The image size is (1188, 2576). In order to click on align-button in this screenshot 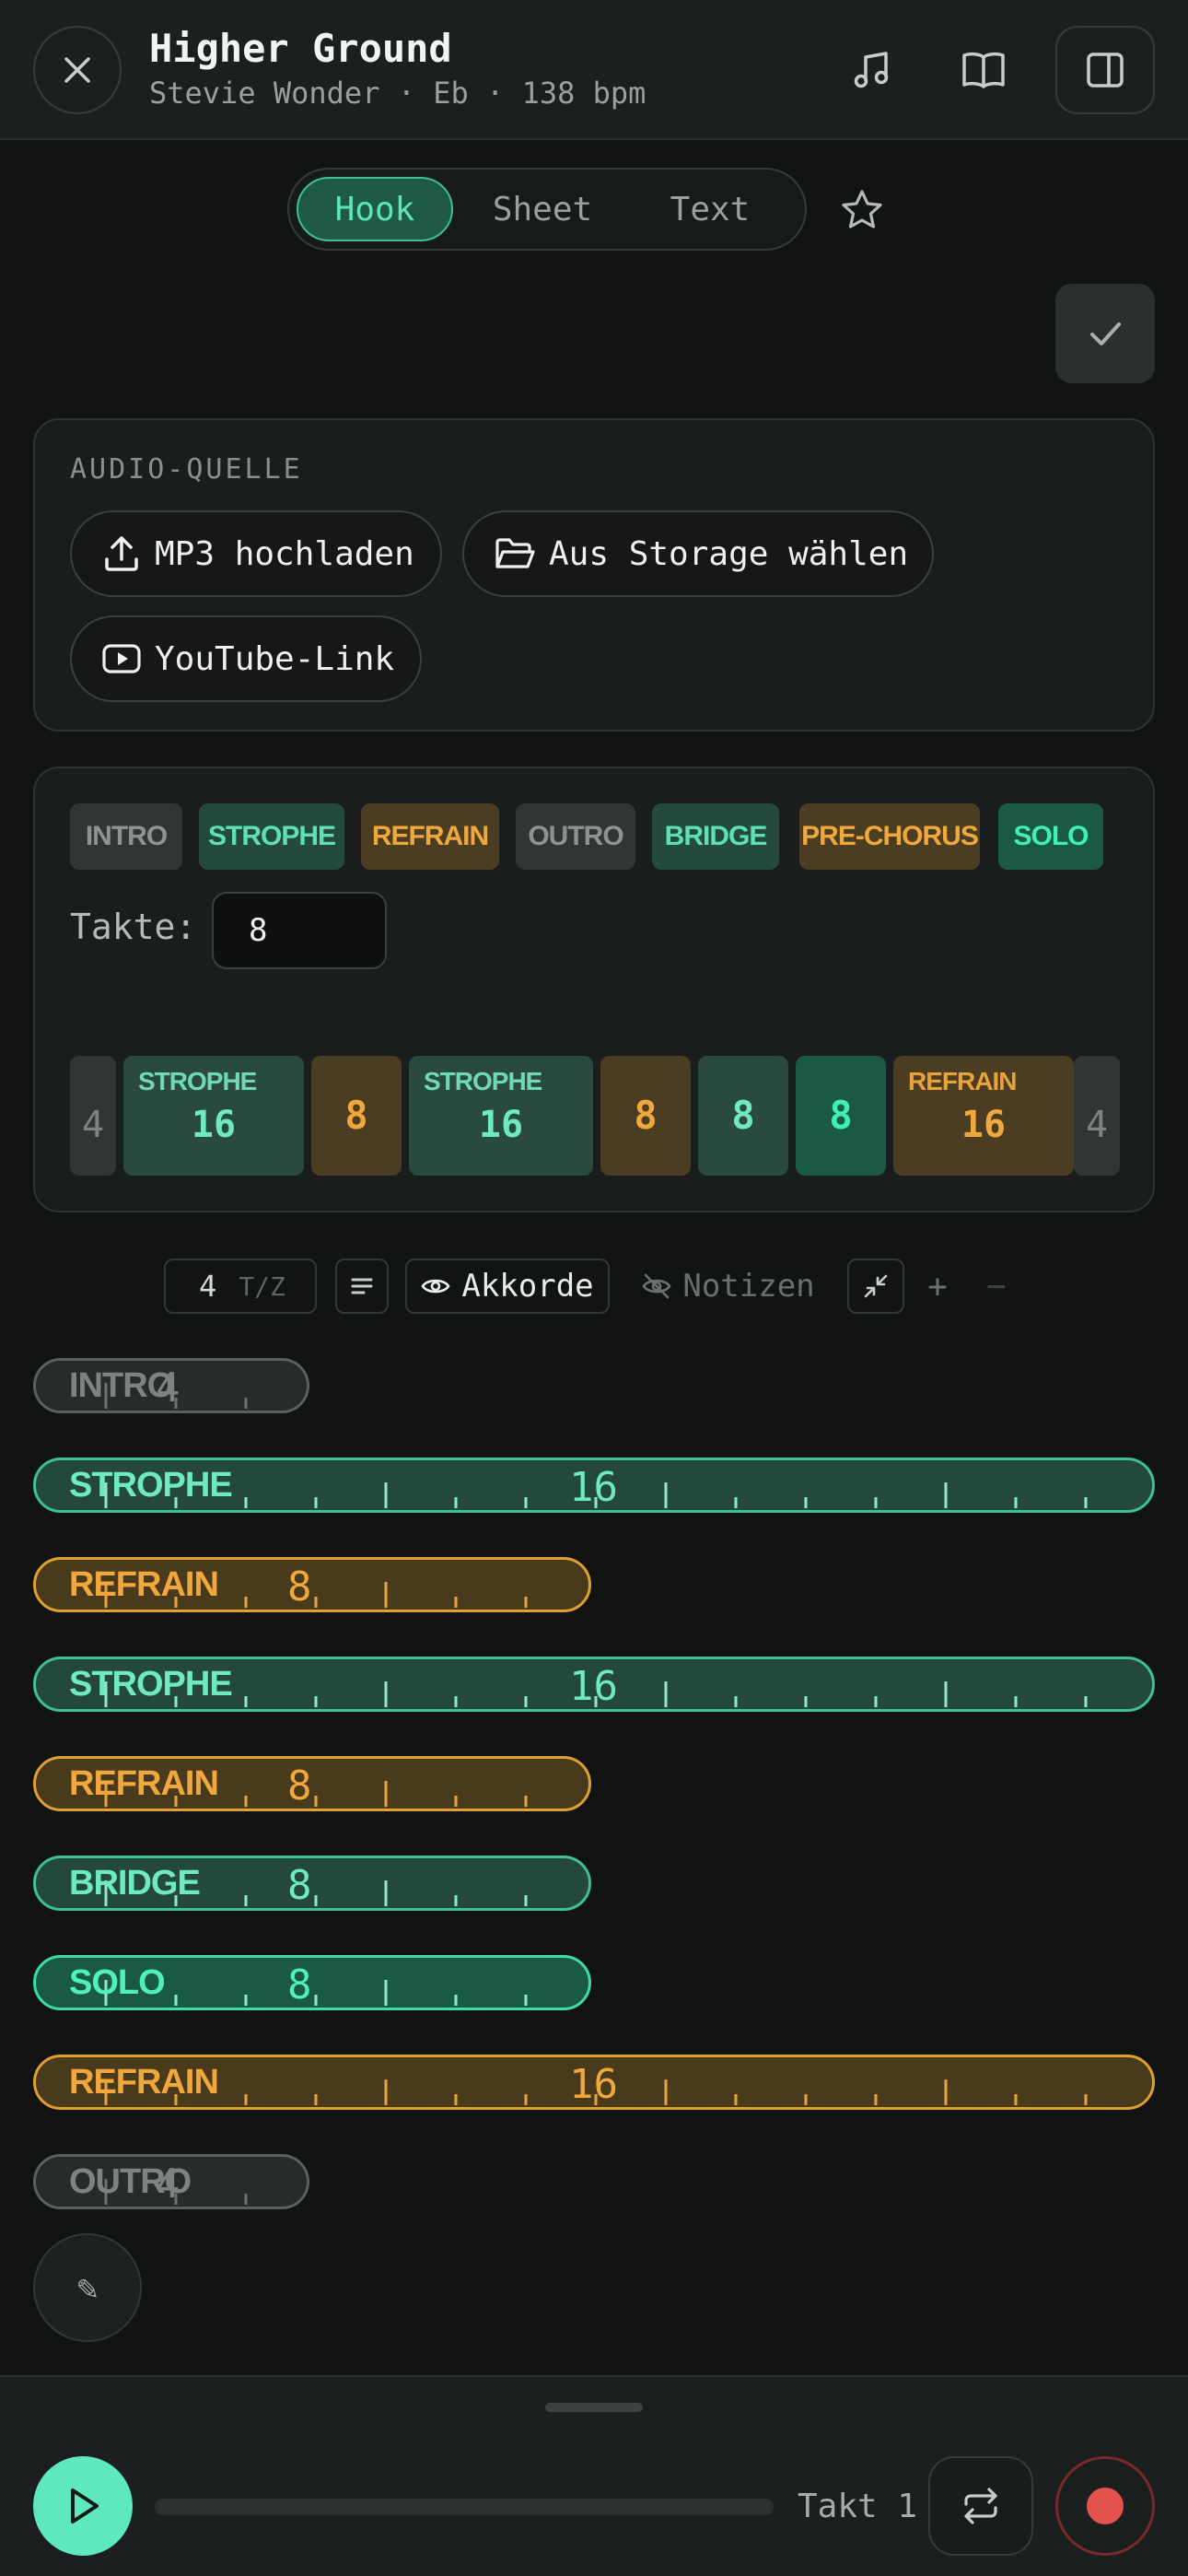, I will do `click(362, 1286)`.